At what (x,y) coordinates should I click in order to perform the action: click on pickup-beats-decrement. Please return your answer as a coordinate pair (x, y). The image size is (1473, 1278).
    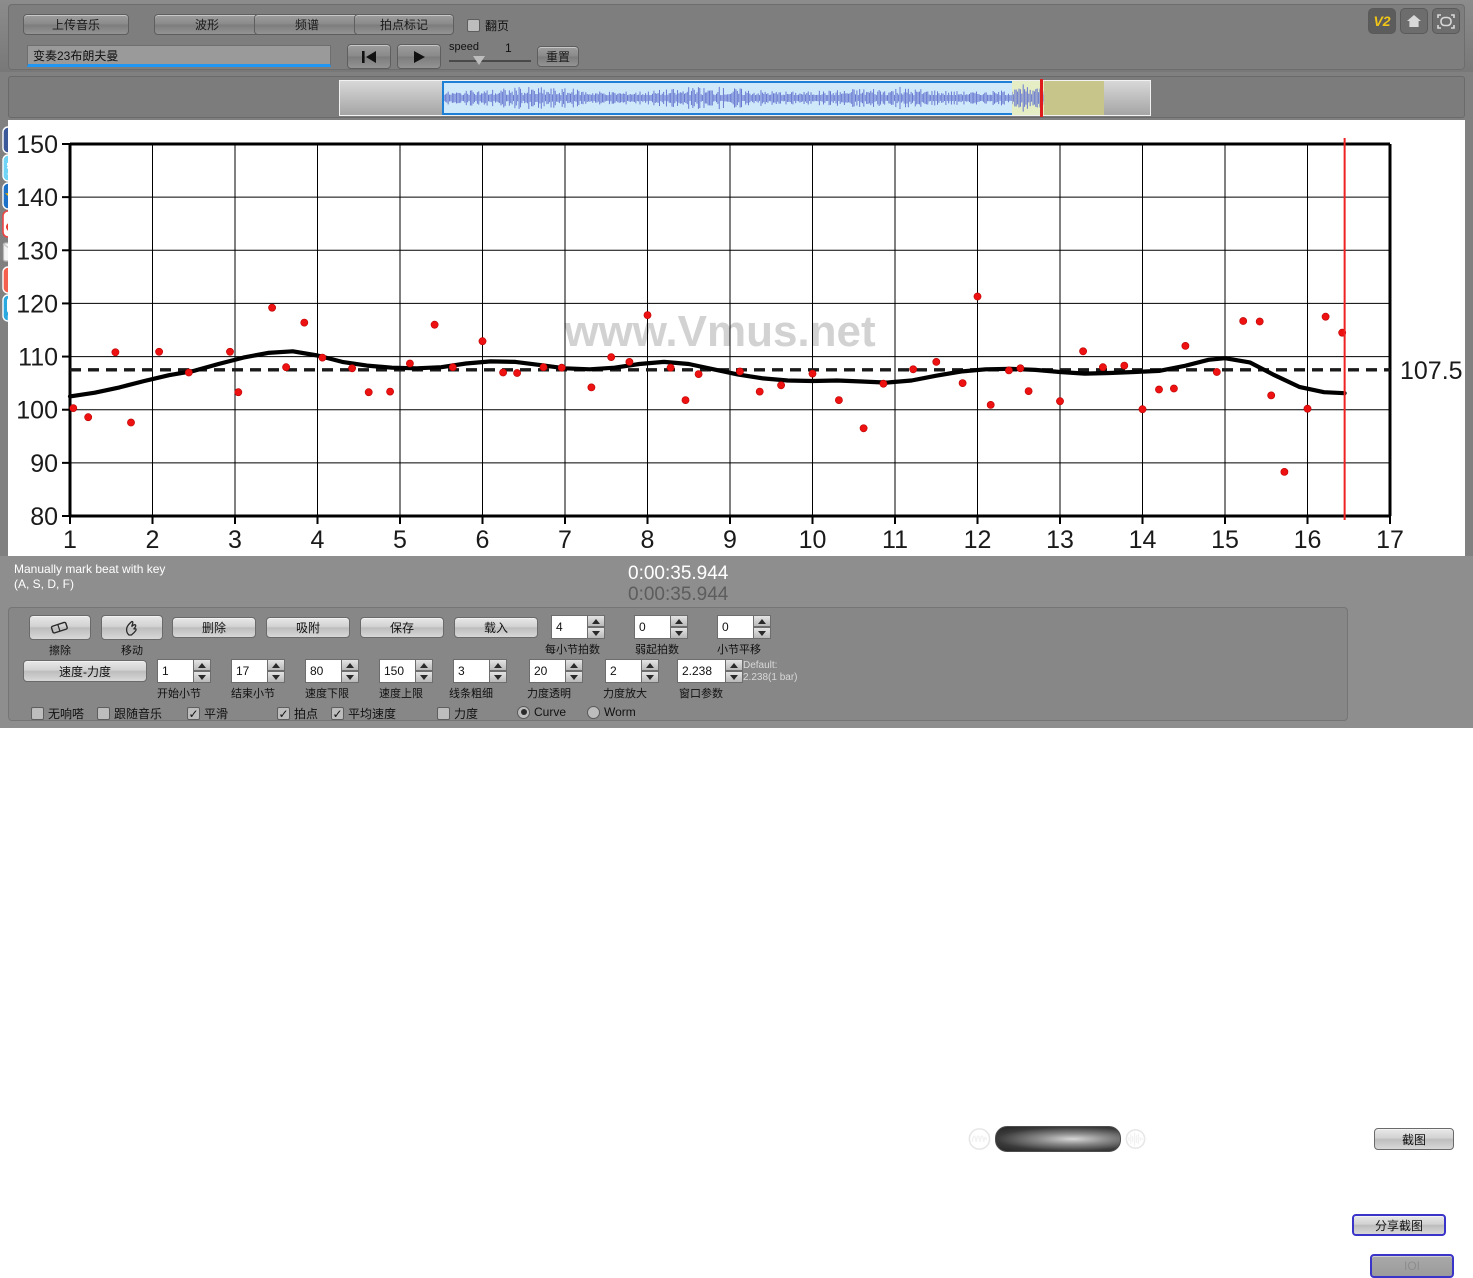
    Looking at the image, I should click on (679, 633).